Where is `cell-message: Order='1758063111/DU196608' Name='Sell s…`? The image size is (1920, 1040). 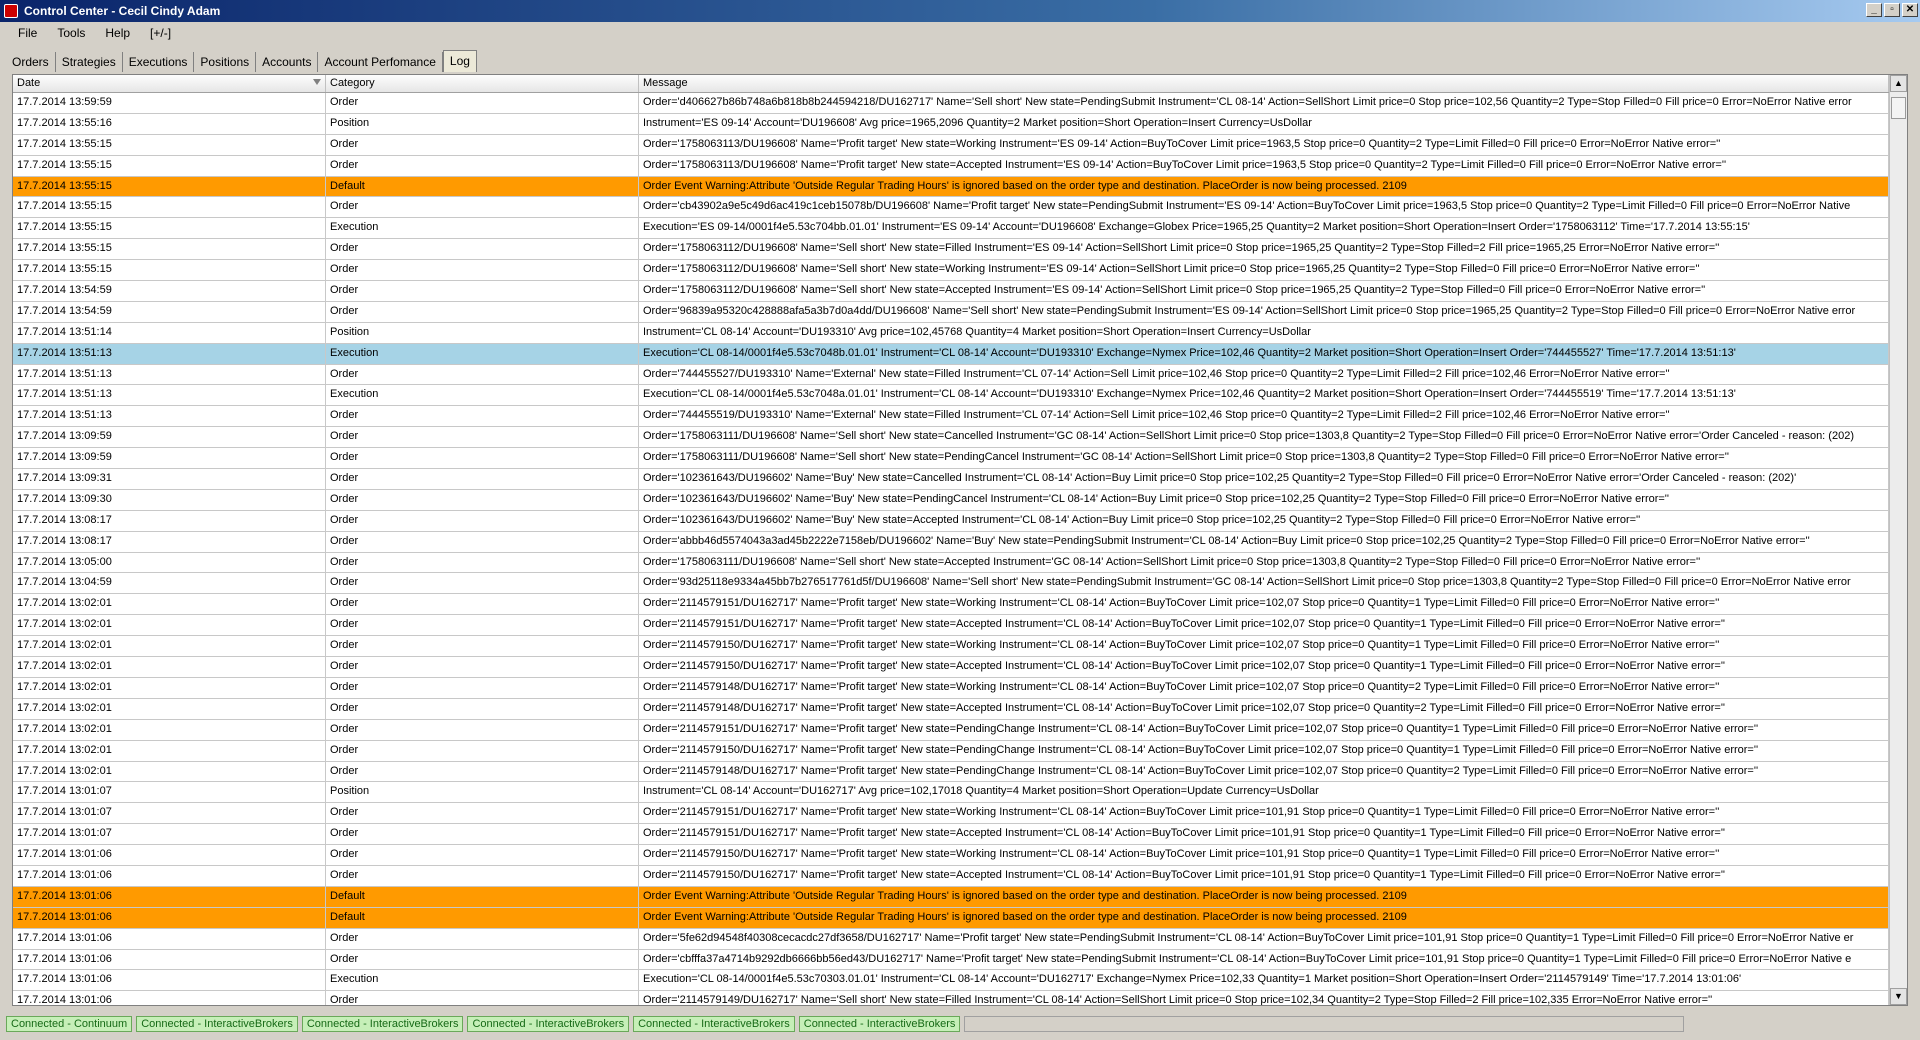 cell-message: Order='1758063111/DU196608' Name='Sell s… is located at coordinates (1264, 458).